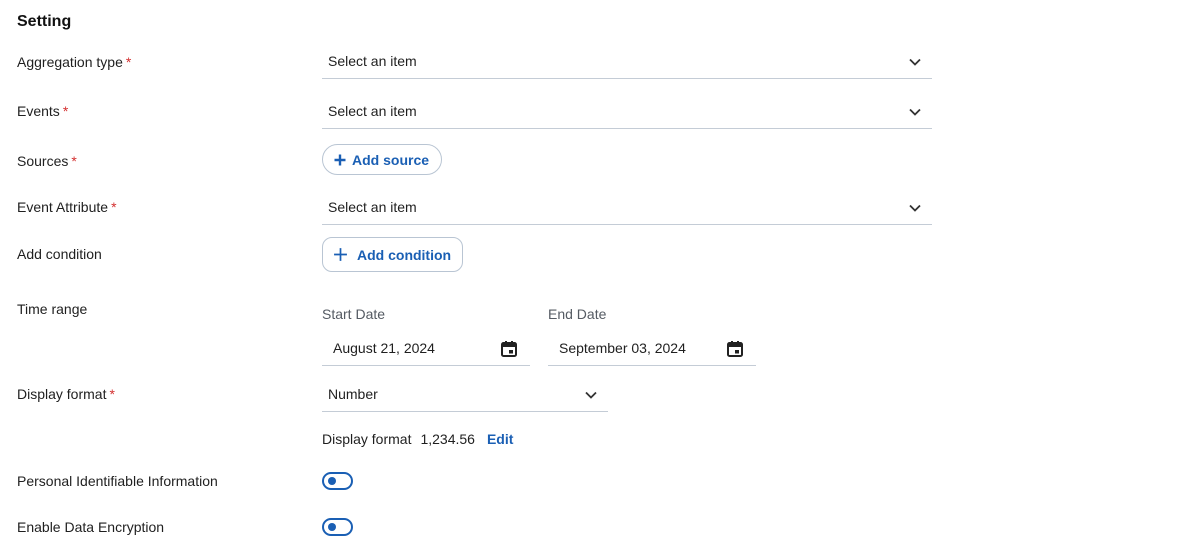 The width and height of the screenshot is (1203, 558). What do you see at coordinates (117, 481) in the screenshot?
I see `pii-label: Personal Identifiable Information` at bounding box center [117, 481].